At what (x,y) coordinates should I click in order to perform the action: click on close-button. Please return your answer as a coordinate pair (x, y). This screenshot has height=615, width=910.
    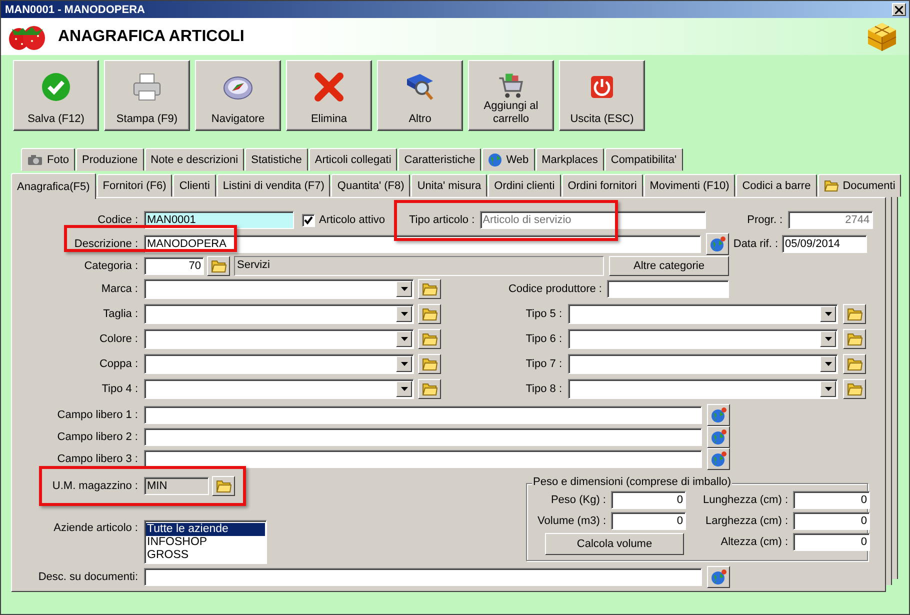
    Looking at the image, I should click on (899, 9).